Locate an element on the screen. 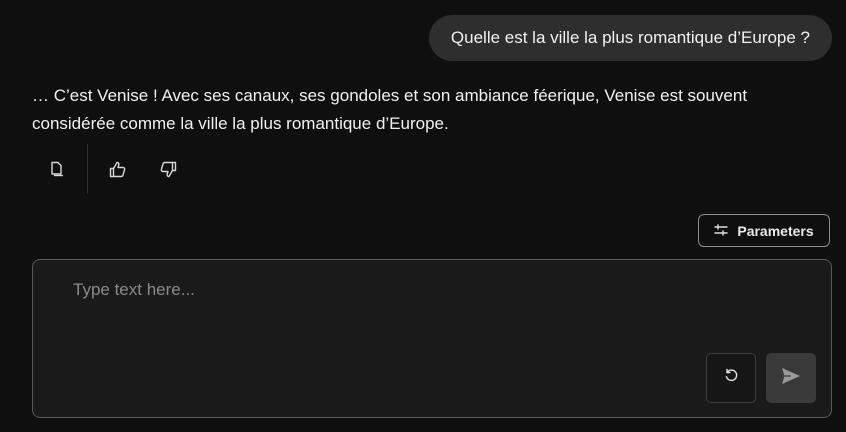 The height and width of the screenshot is (432, 846). message-actions-bar is located at coordinates (112, 169).